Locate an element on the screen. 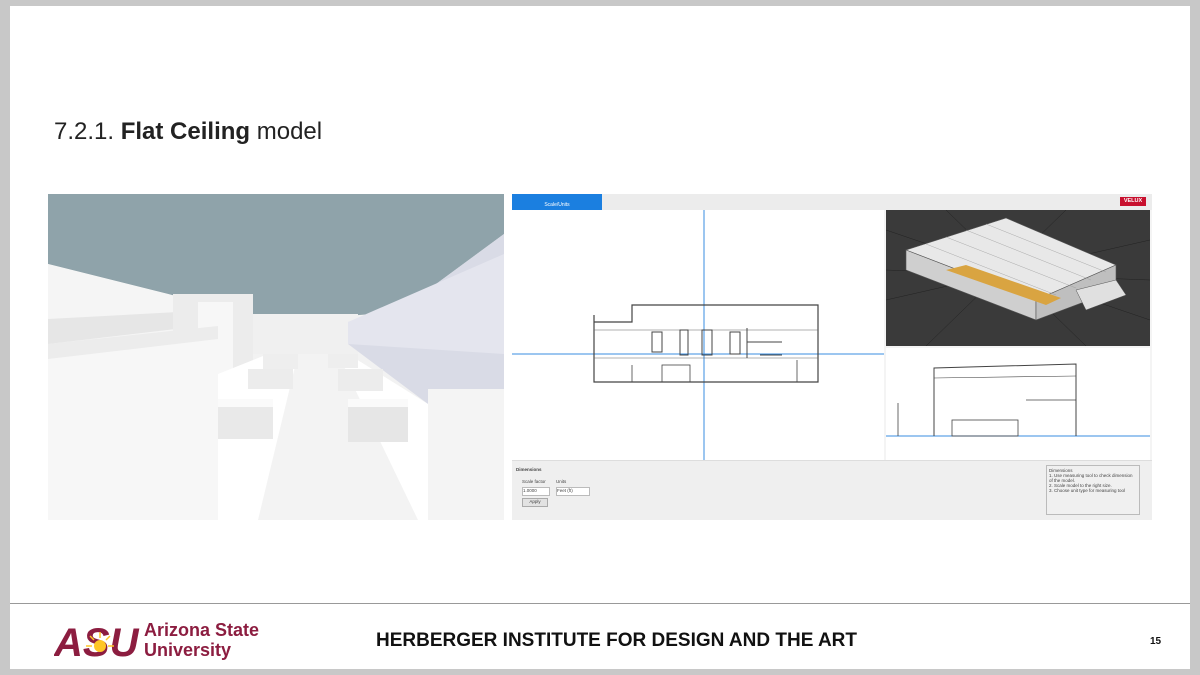  app-tabbar: Scale/Units VELUX is located at coordinates (832, 202).